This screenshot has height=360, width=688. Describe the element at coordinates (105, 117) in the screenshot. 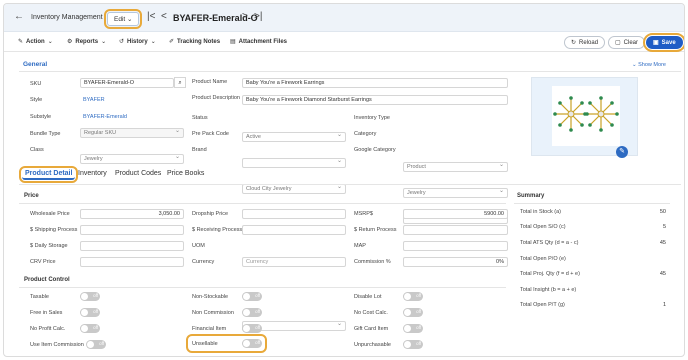

I see `substyle-link: BYAFER-Emerald` at that location.